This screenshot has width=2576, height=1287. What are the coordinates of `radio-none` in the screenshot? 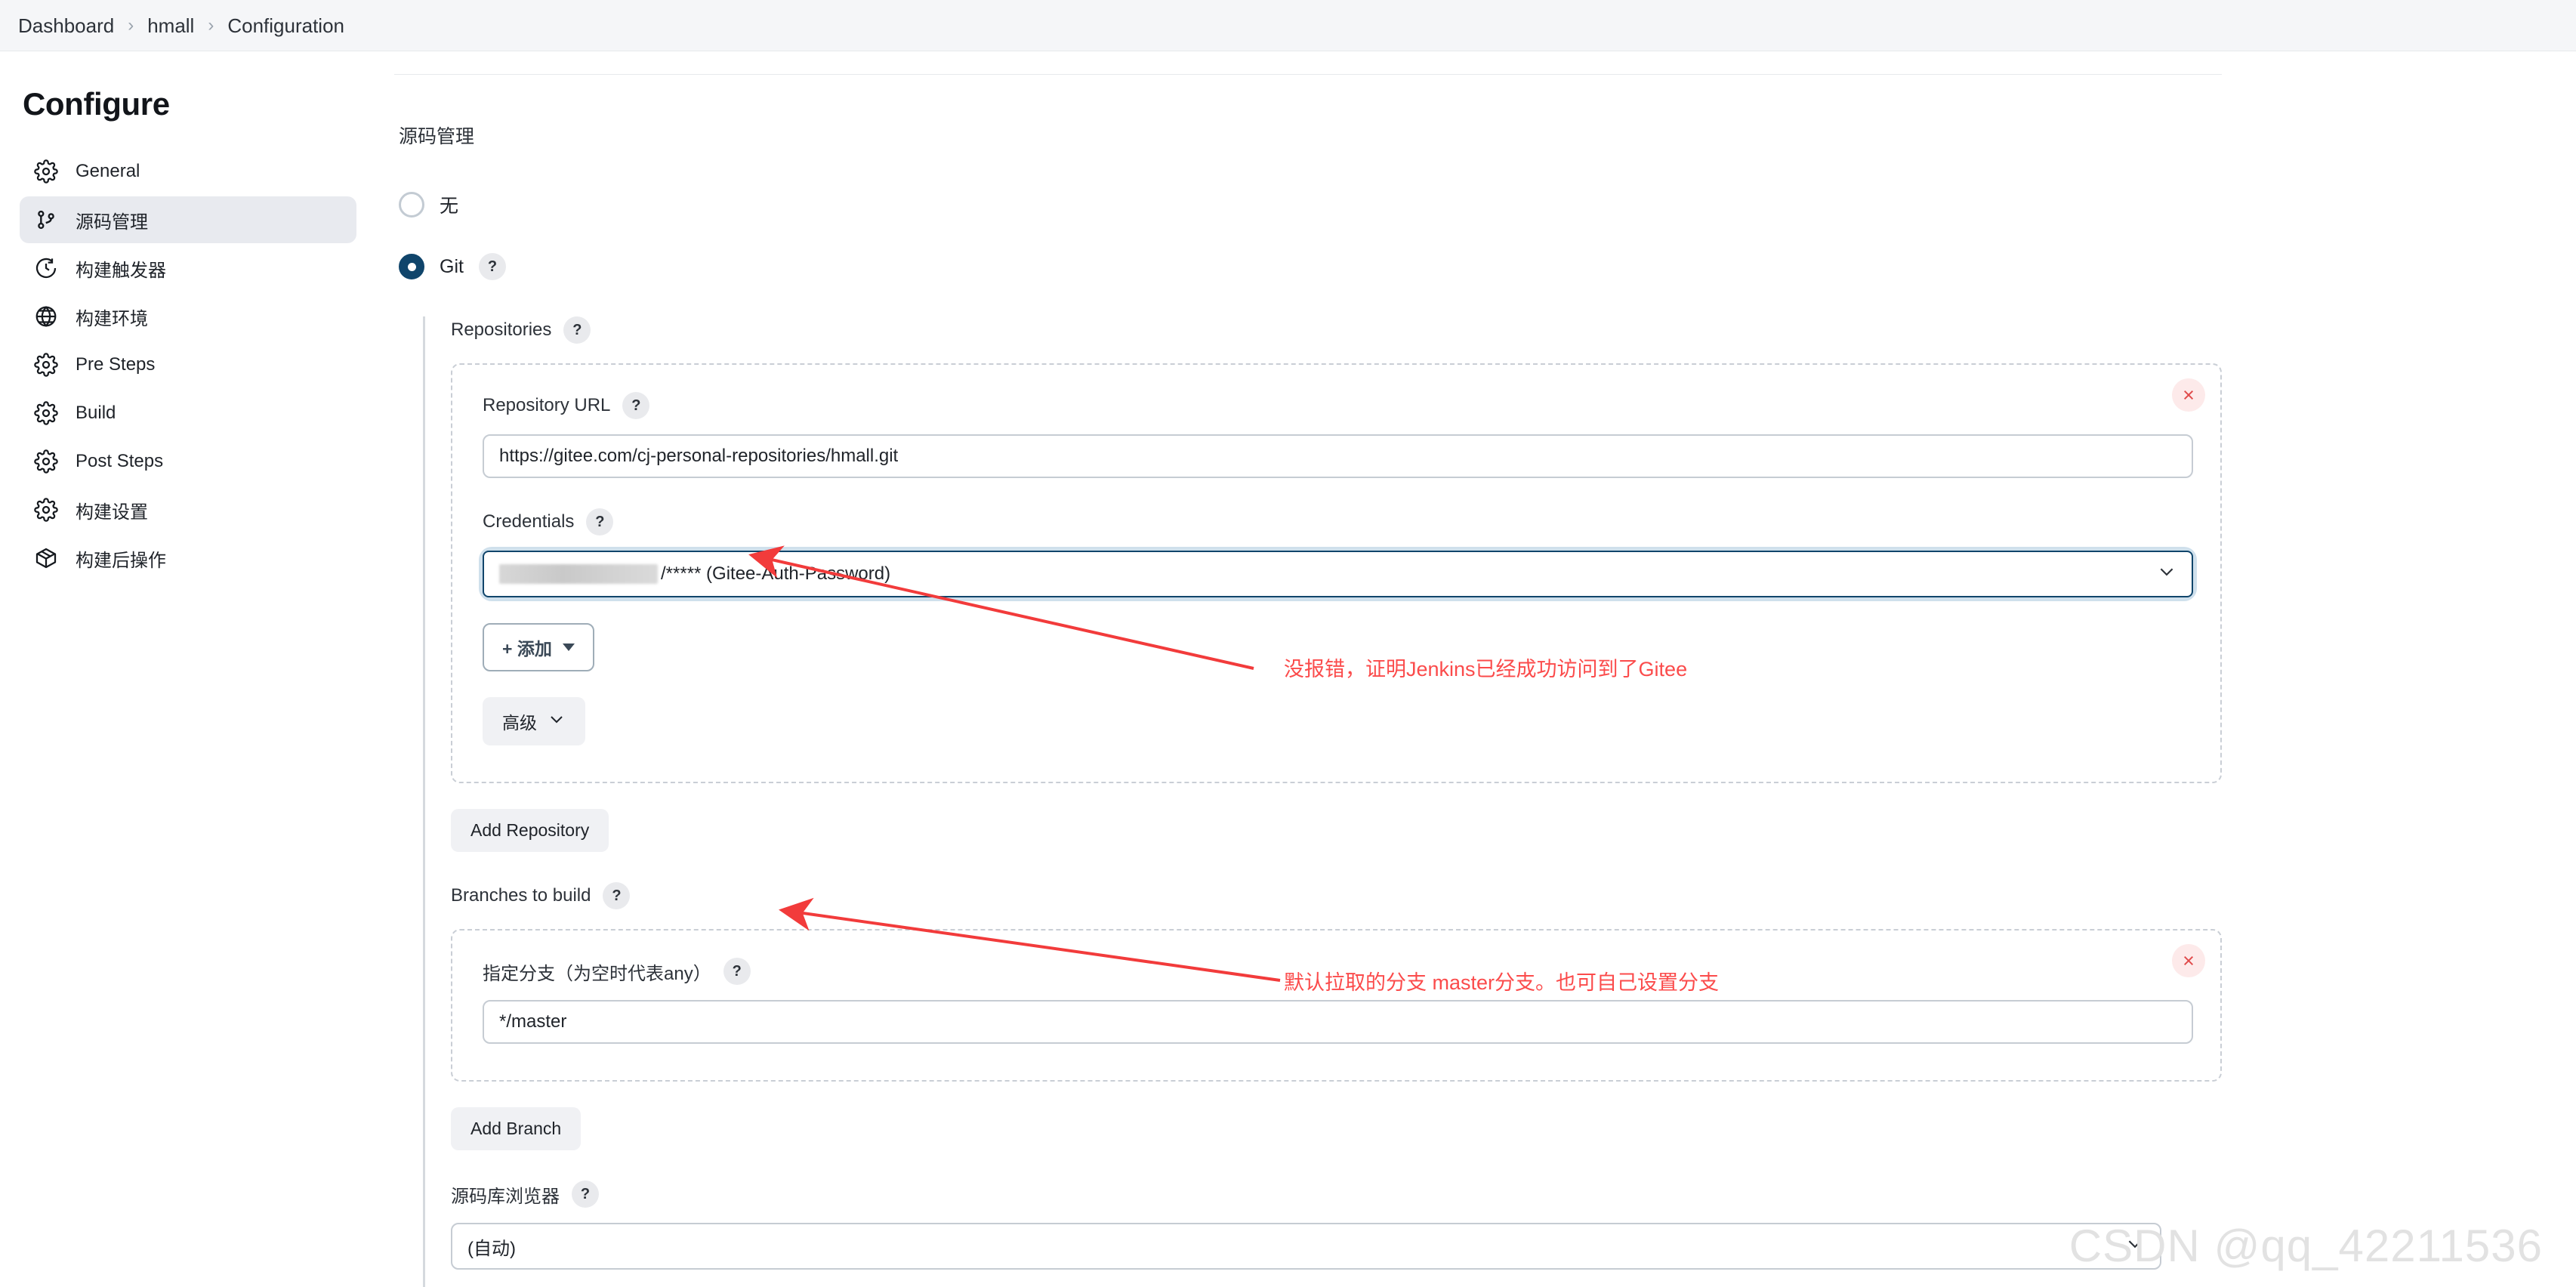 It's located at (411, 205).